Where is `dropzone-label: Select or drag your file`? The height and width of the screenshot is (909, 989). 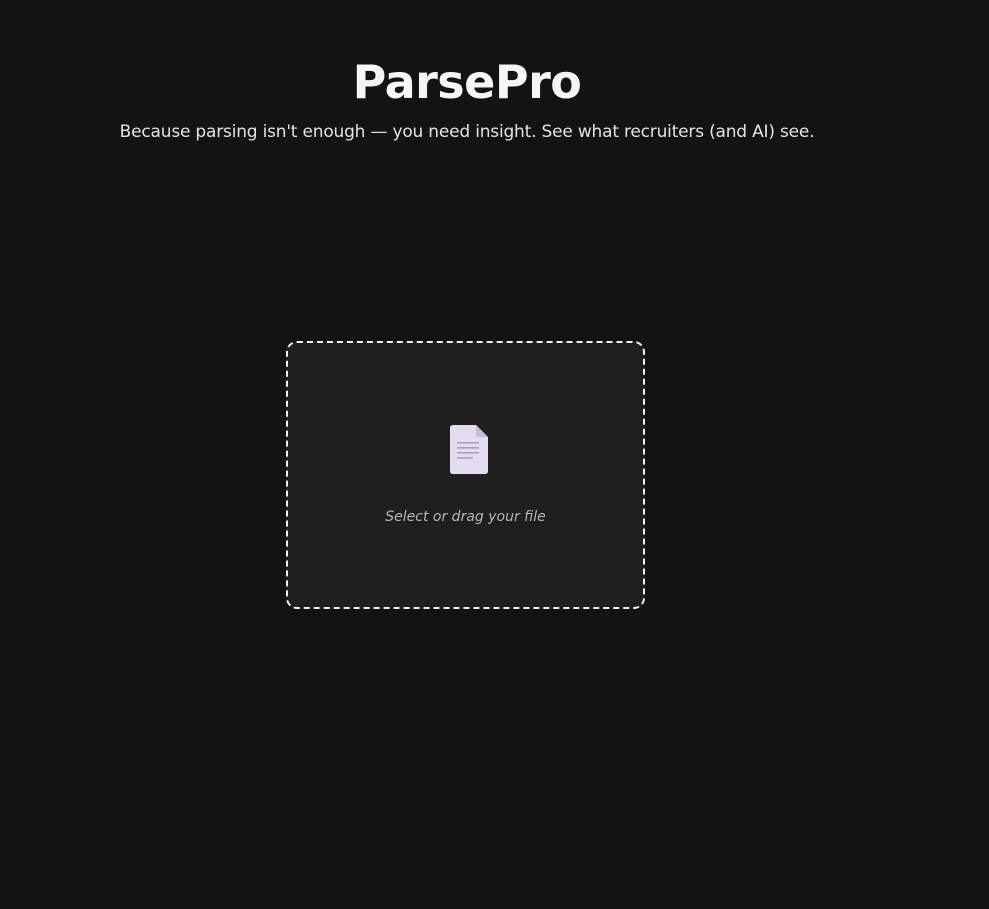
dropzone-label: Select or drag your file is located at coordinates (465, 517).